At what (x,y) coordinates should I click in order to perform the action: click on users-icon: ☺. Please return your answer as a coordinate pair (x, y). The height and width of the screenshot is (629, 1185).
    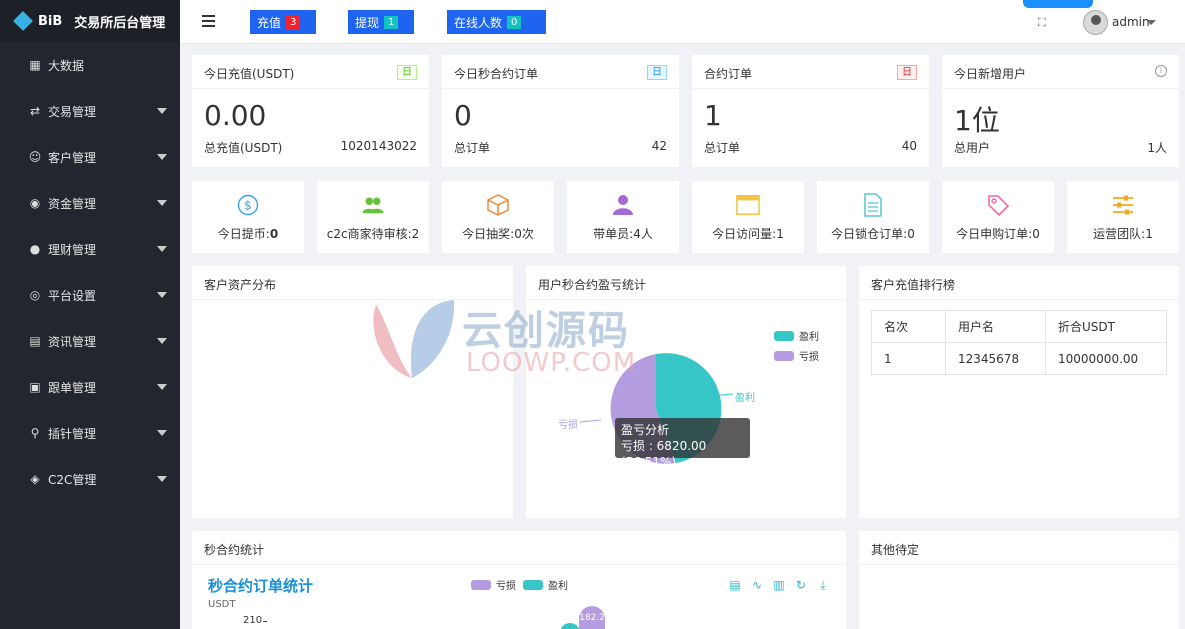
    Looking at the image, I should click on (35, 157).